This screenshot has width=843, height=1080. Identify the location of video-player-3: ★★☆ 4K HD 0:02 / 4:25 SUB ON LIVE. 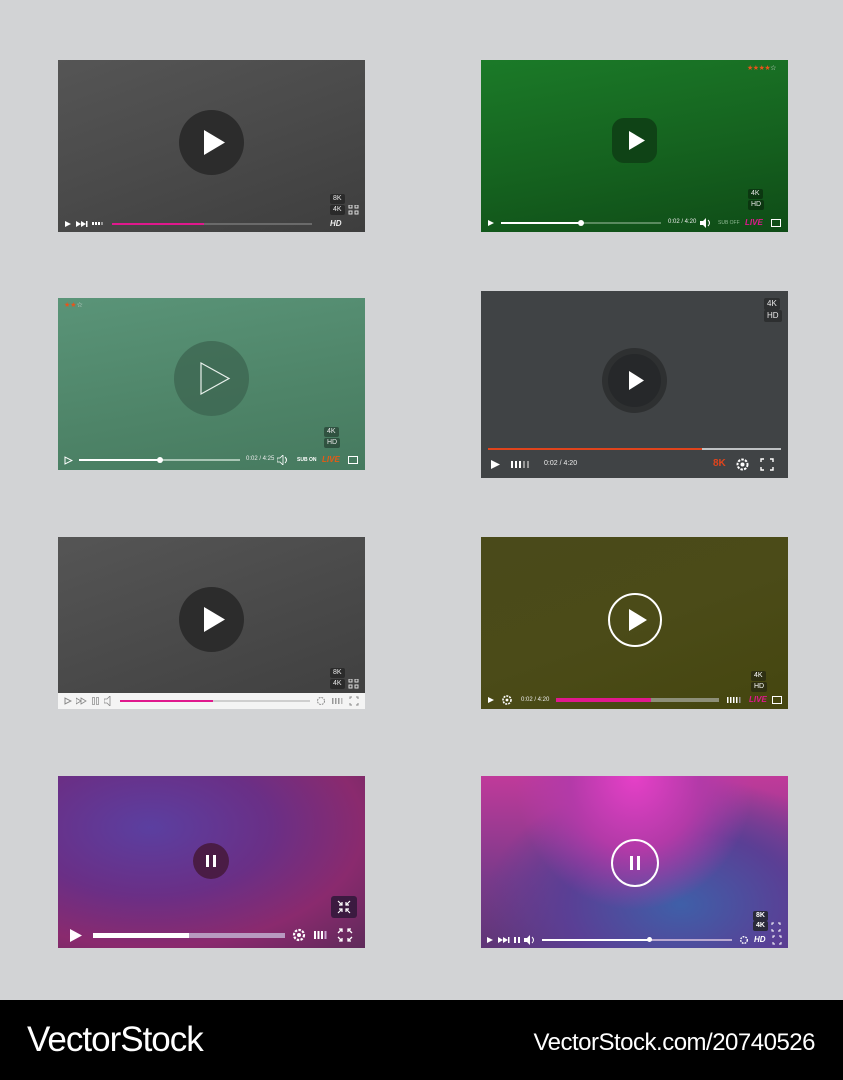
(211, 384).